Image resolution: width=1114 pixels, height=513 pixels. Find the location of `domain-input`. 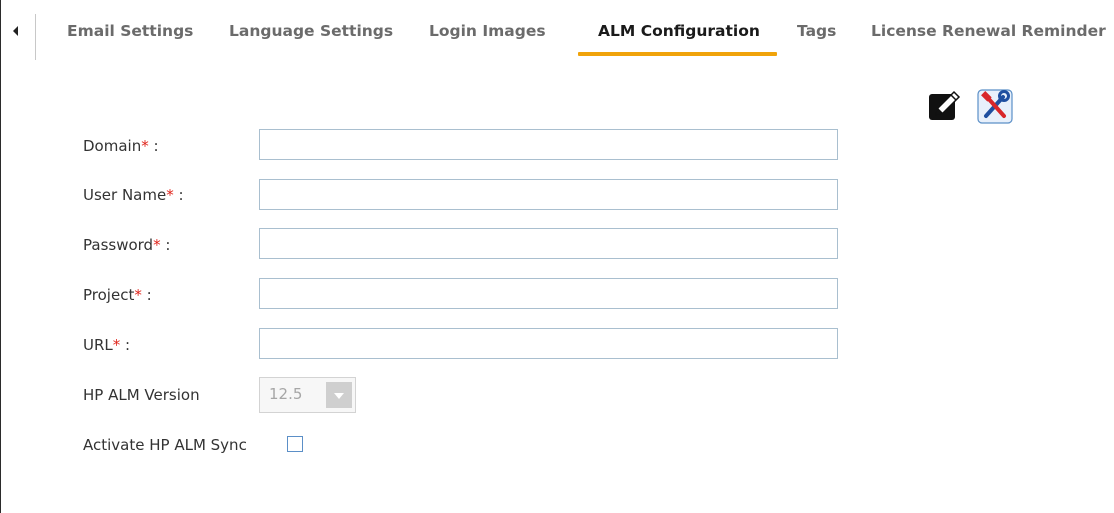

domain-input is located at coordinates (548, 144).